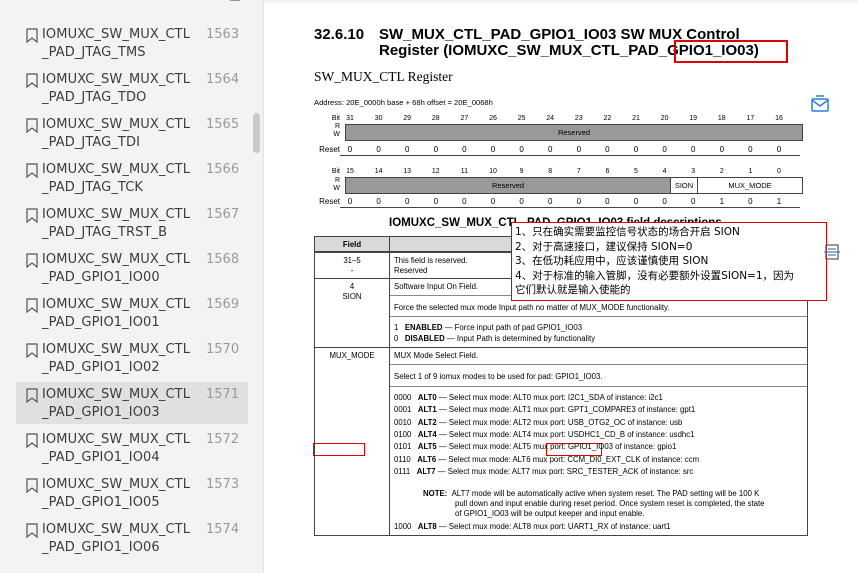 This screenshot has width=858, height=573. I want to click on sidebar-item-3: IOMUXC_SW_MUX_CTL _PAD_JTAG_TCK 1566, so click(132, 178).